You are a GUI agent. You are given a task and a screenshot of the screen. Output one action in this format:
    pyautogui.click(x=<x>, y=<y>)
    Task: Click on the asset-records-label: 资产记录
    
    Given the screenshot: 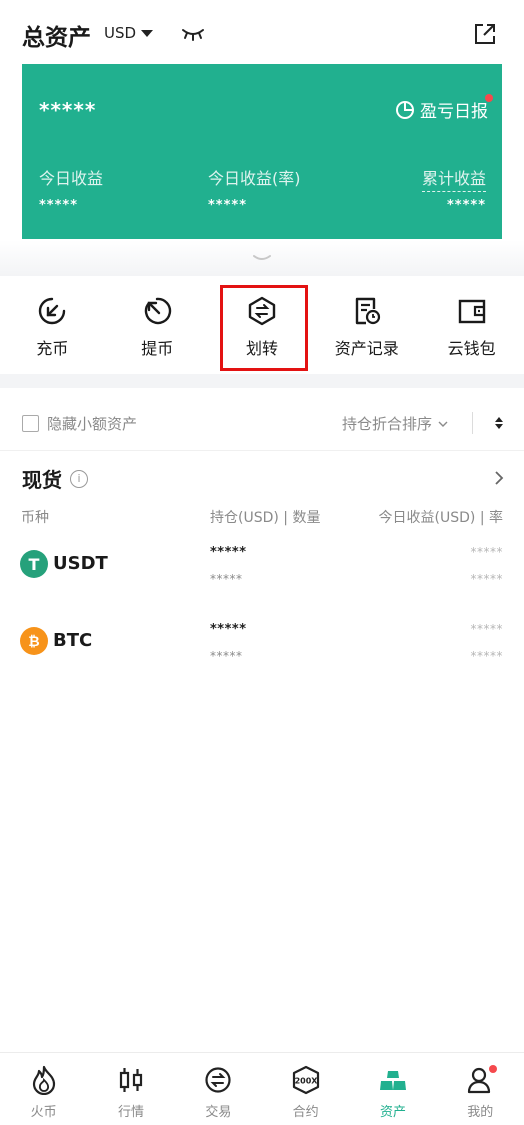 What is the action you would take?
    pyautogui.click(x=366, y=348)
    